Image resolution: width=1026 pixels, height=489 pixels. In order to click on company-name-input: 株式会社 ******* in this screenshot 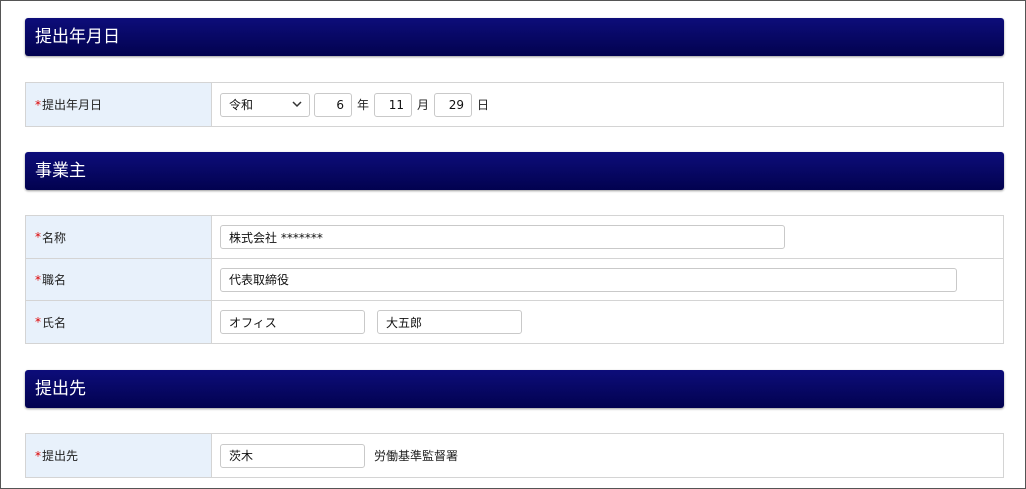, I will do `click(502, 237)`.